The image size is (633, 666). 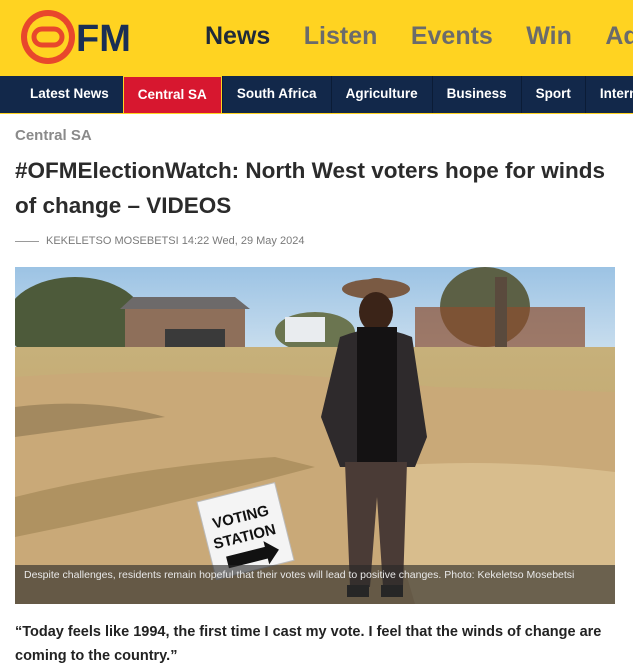 I want to click on category-latest-news: Latest News, so click(x=69, y=94).